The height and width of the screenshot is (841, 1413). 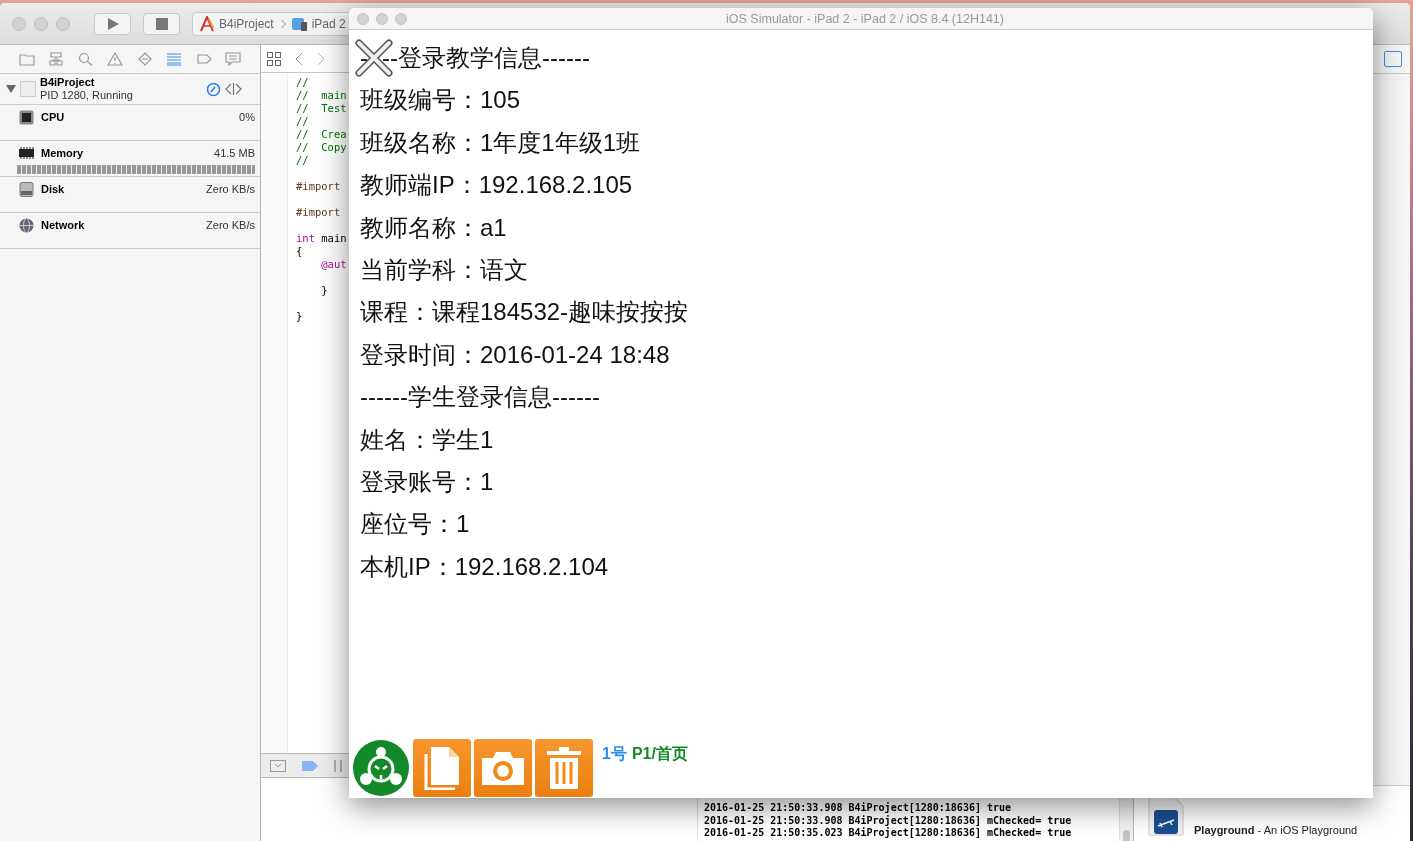 What do you see at coordinates (85, 59) in the screenshot?
I see `search-icon` at bounding box center [85, 59].